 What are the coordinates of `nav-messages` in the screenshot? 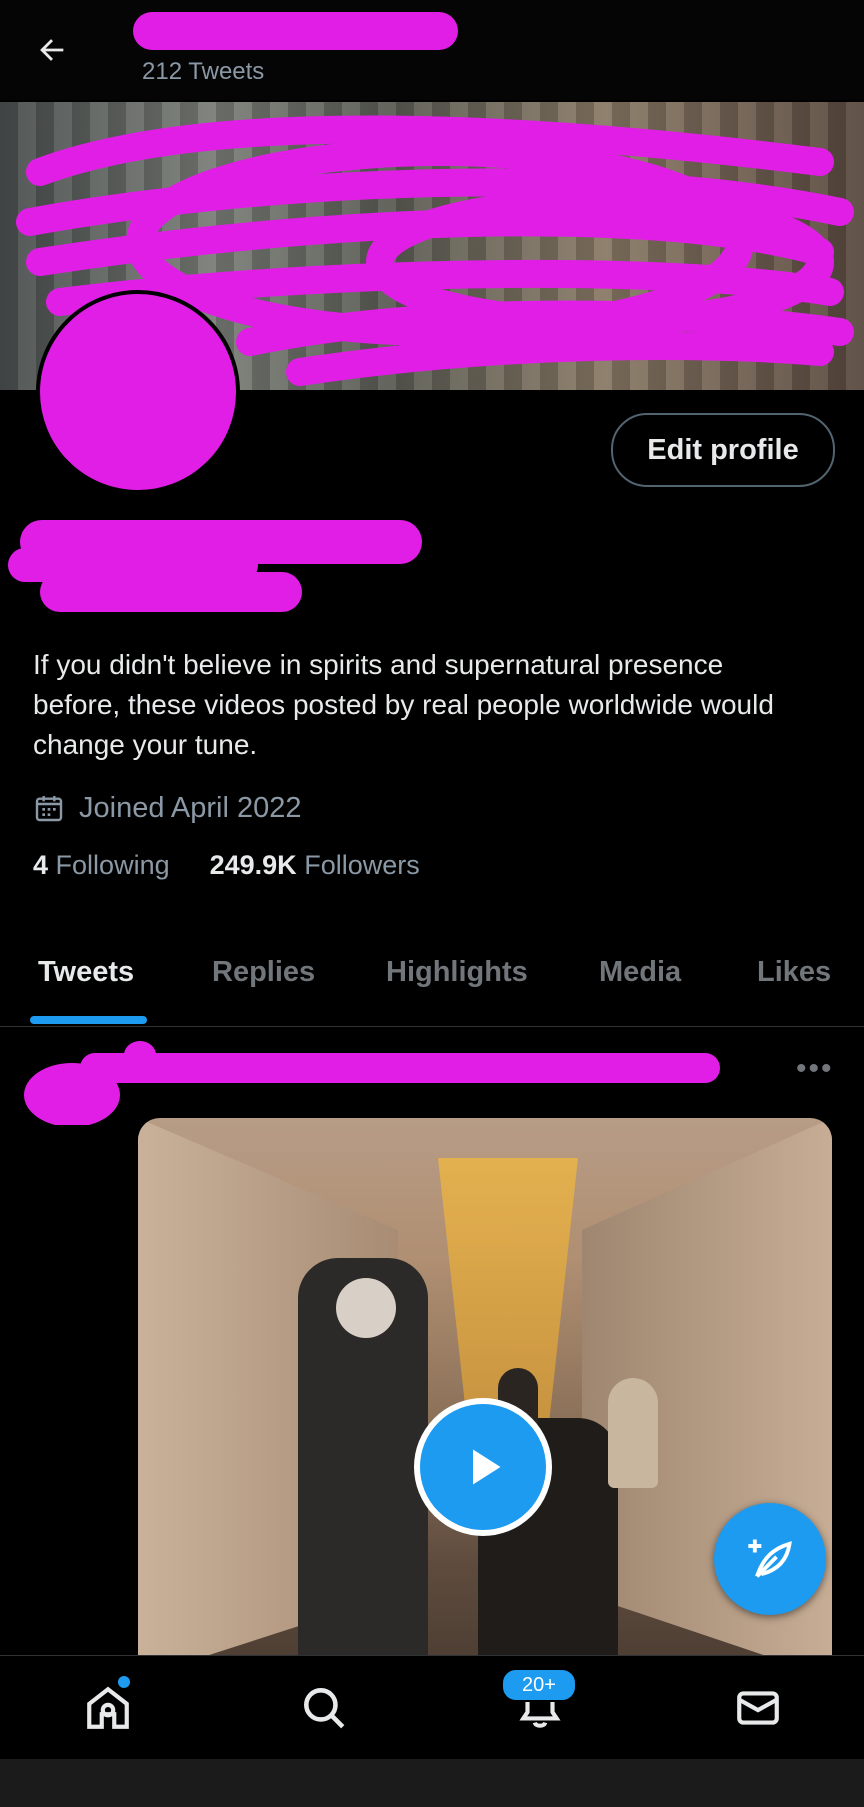 It's located at (758, 1708).